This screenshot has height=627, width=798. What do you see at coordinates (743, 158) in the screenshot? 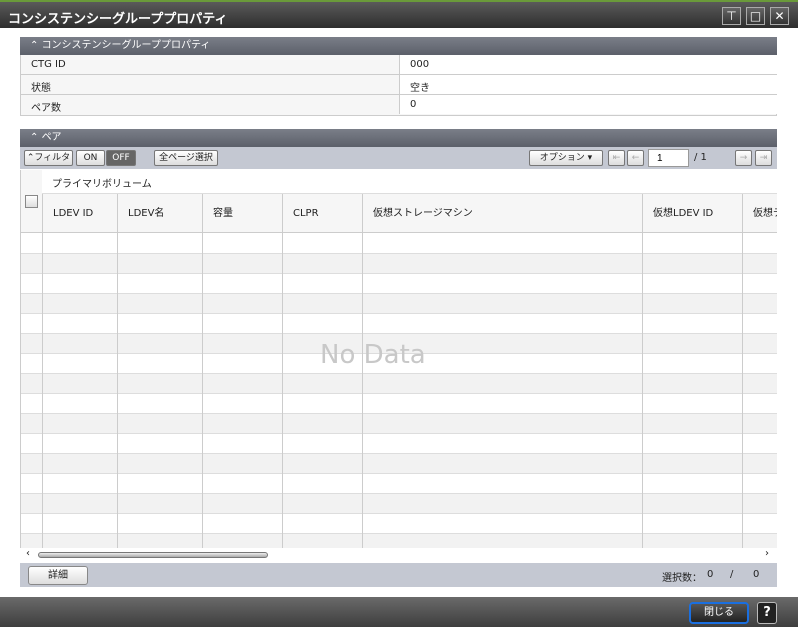
I see `next-page-icon: →` at bounding box center [743, 158].